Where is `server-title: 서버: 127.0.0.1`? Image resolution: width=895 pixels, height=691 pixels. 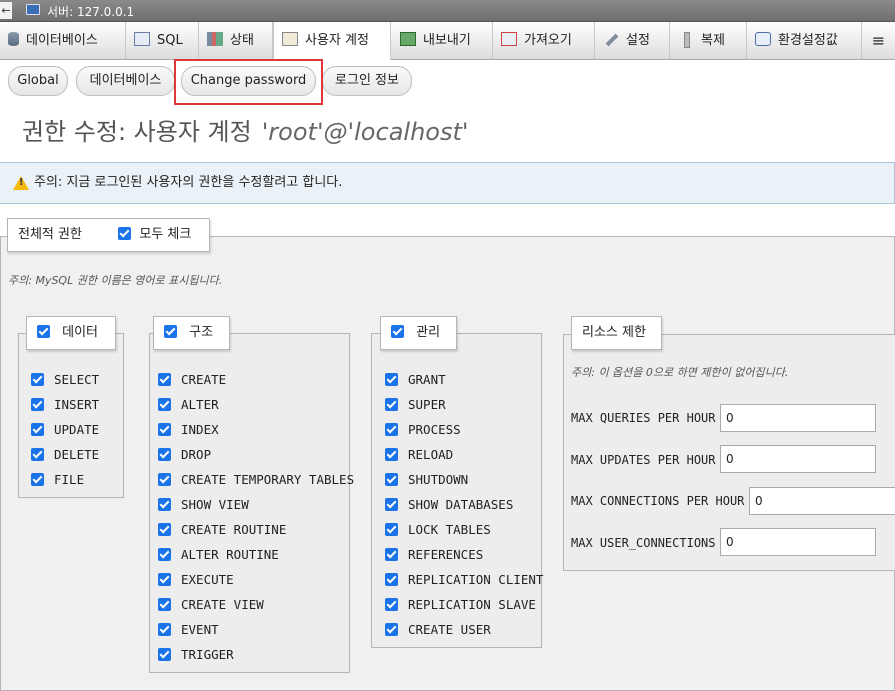 server-title: 서버: 127.0.0.1 is located at coordinates (90, 11).